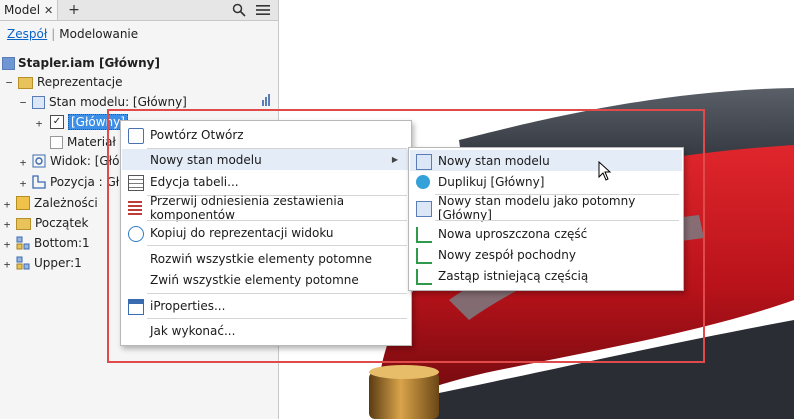 The image size is (794, 419). I want to click on tree-item-label: Reprezentacje, so click(80, 82).